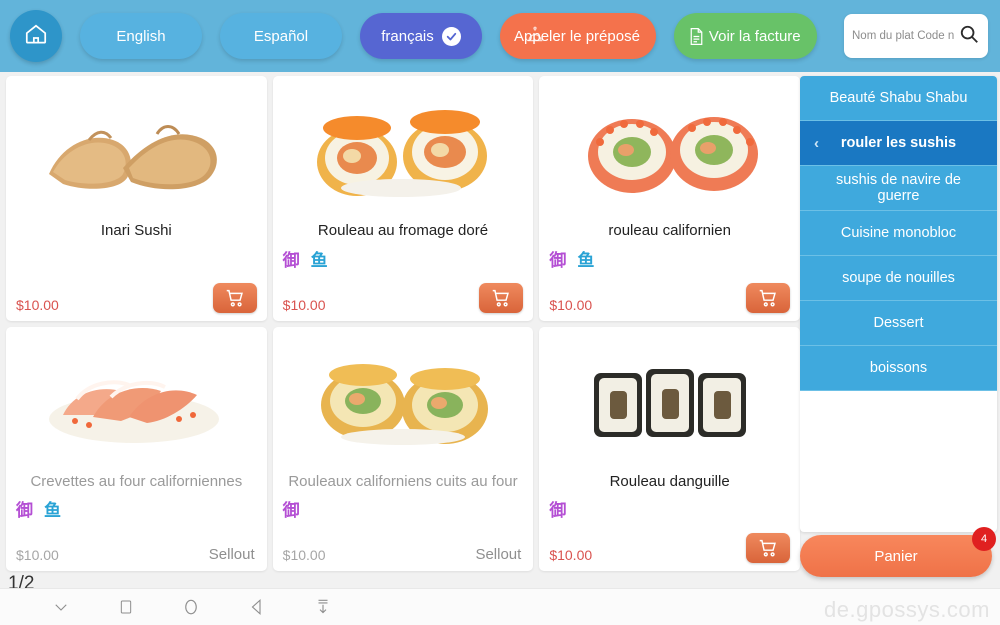 The height and width of the screenshot is (625, 1000). I want to click on product-name: Inari Sushi, so click(136, 230).